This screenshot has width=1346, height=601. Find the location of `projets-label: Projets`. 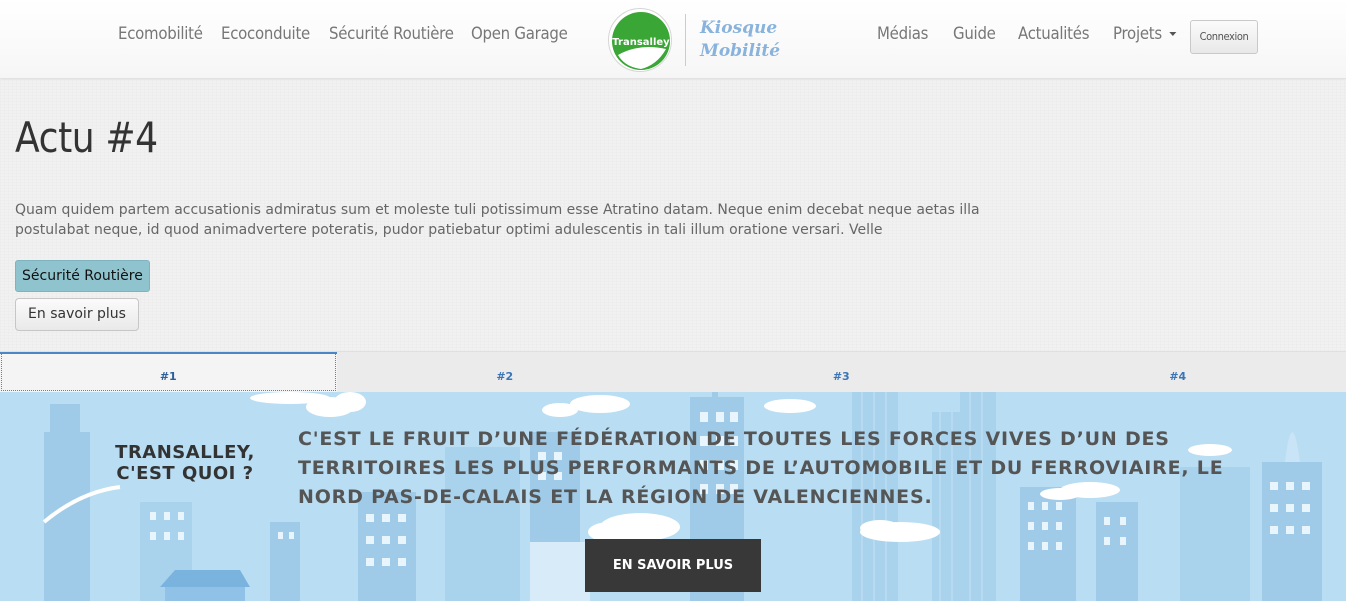

projets-label: Projets is located at coordinates (1137, 34).